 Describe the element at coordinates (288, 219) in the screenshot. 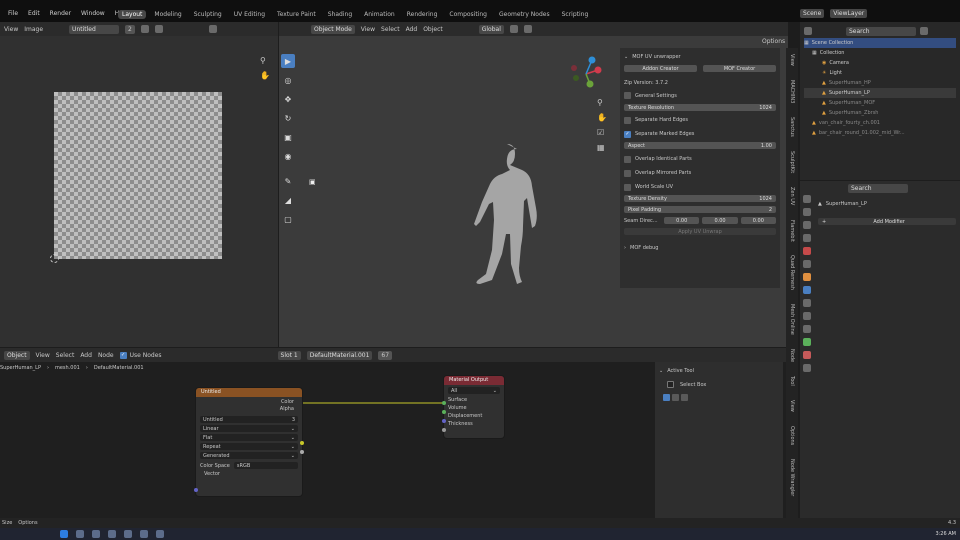

I see `add-cube-tool-icon: ▢` at that location.